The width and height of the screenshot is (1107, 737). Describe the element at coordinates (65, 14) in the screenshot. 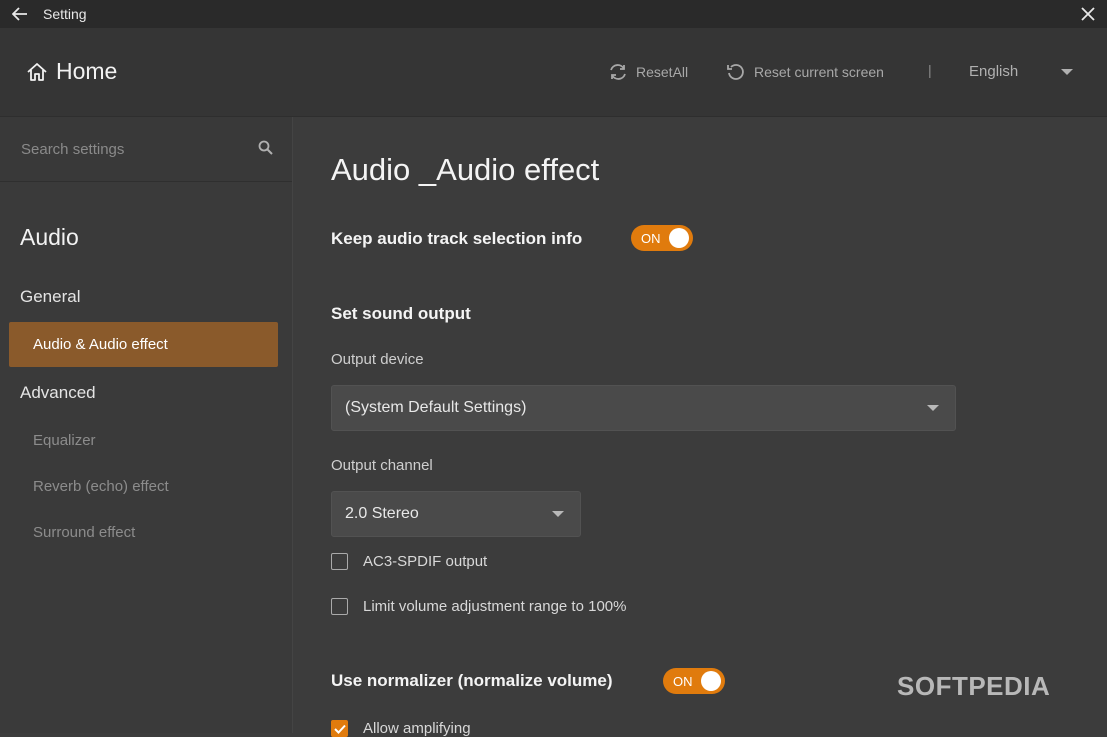

I see `window-title: Setting` at that location.